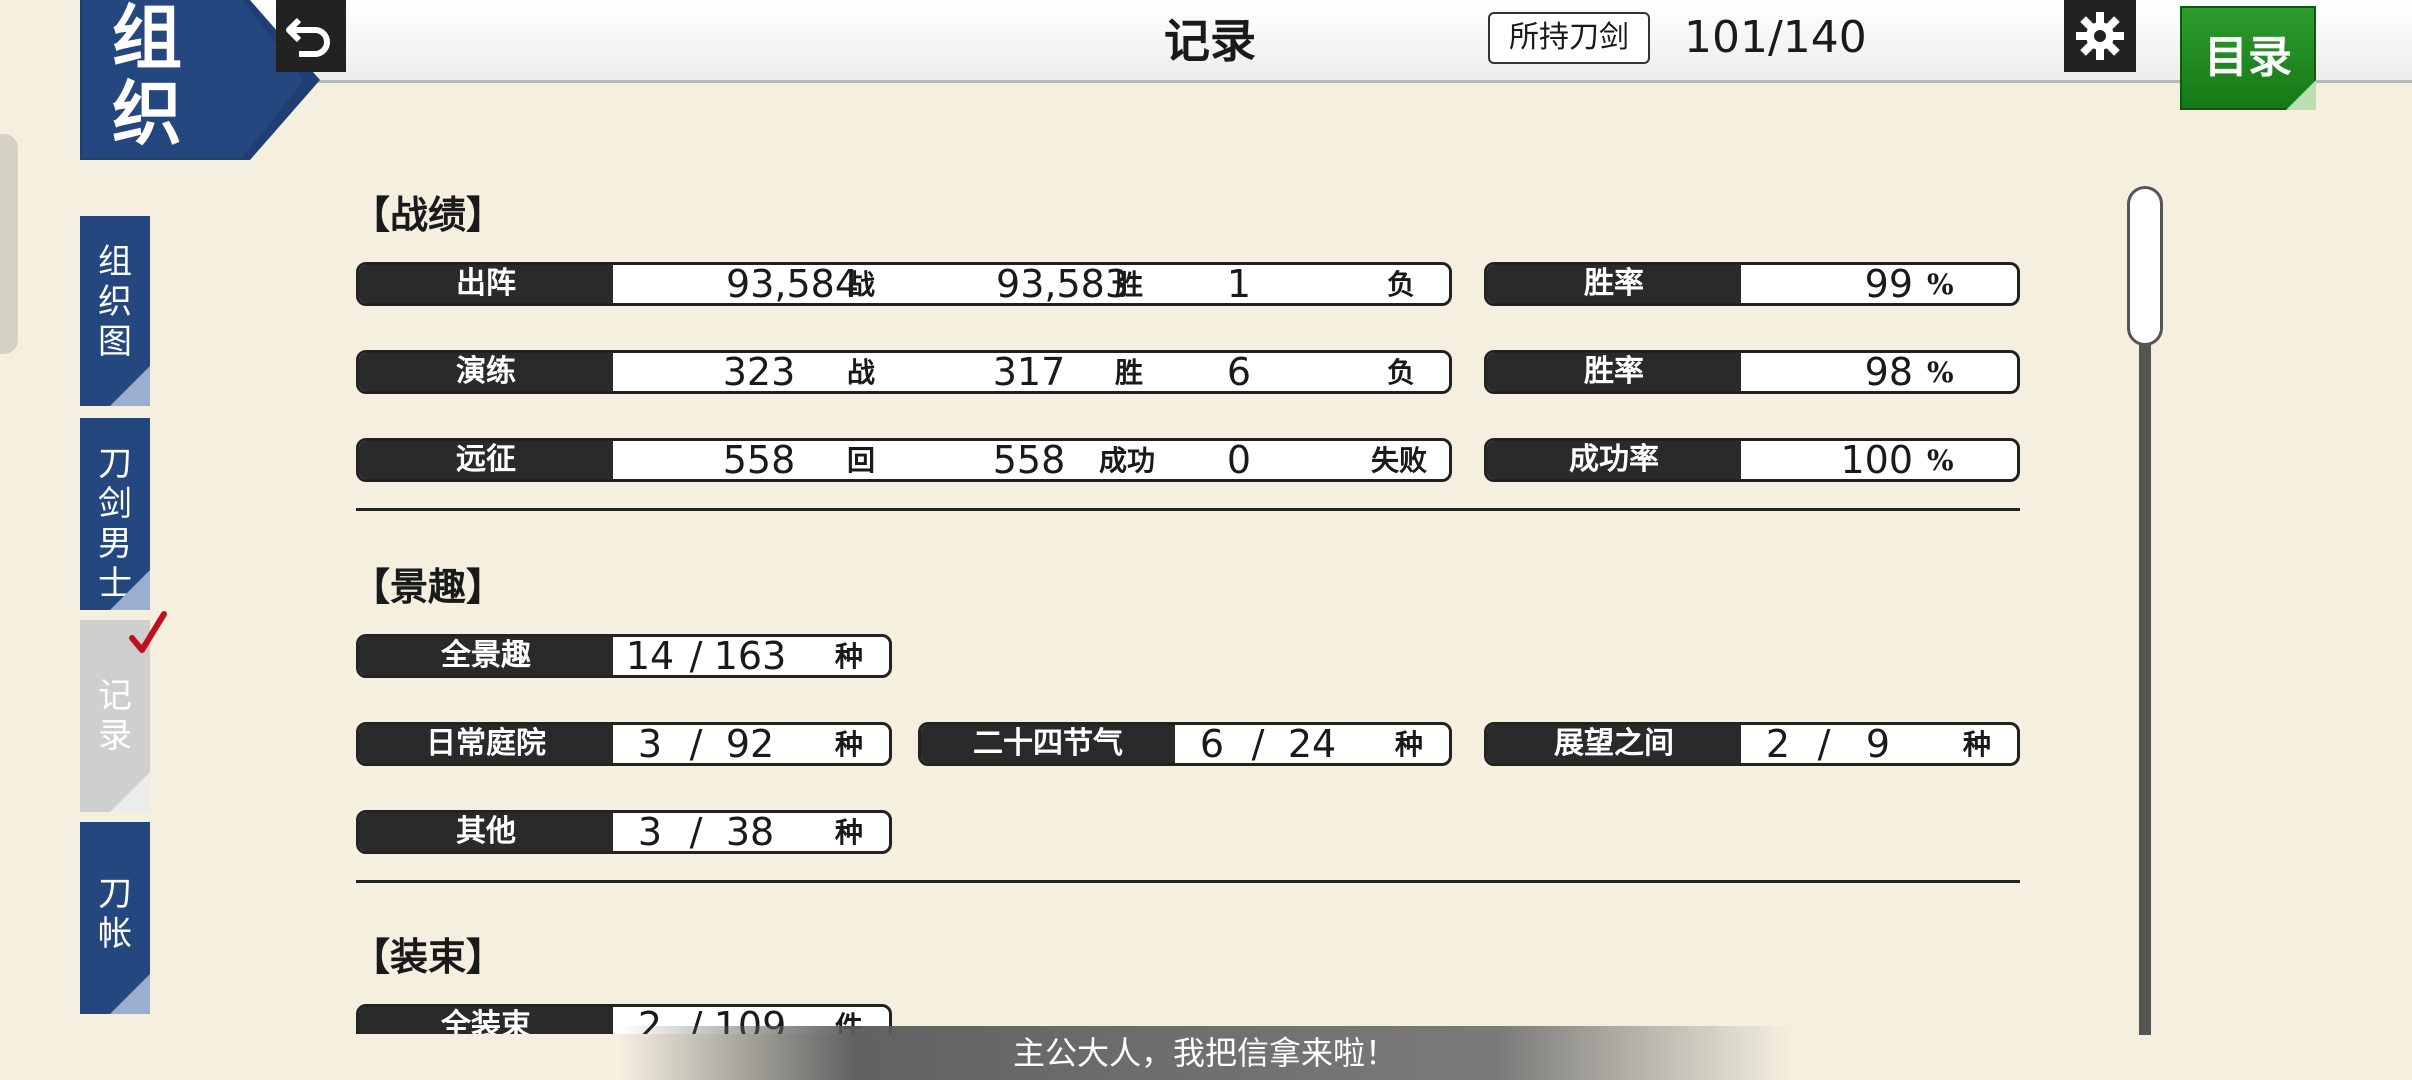 This screenshot has height=1080, width=2412. I want to click on row-label: 展望之间, so click(1614, 744).